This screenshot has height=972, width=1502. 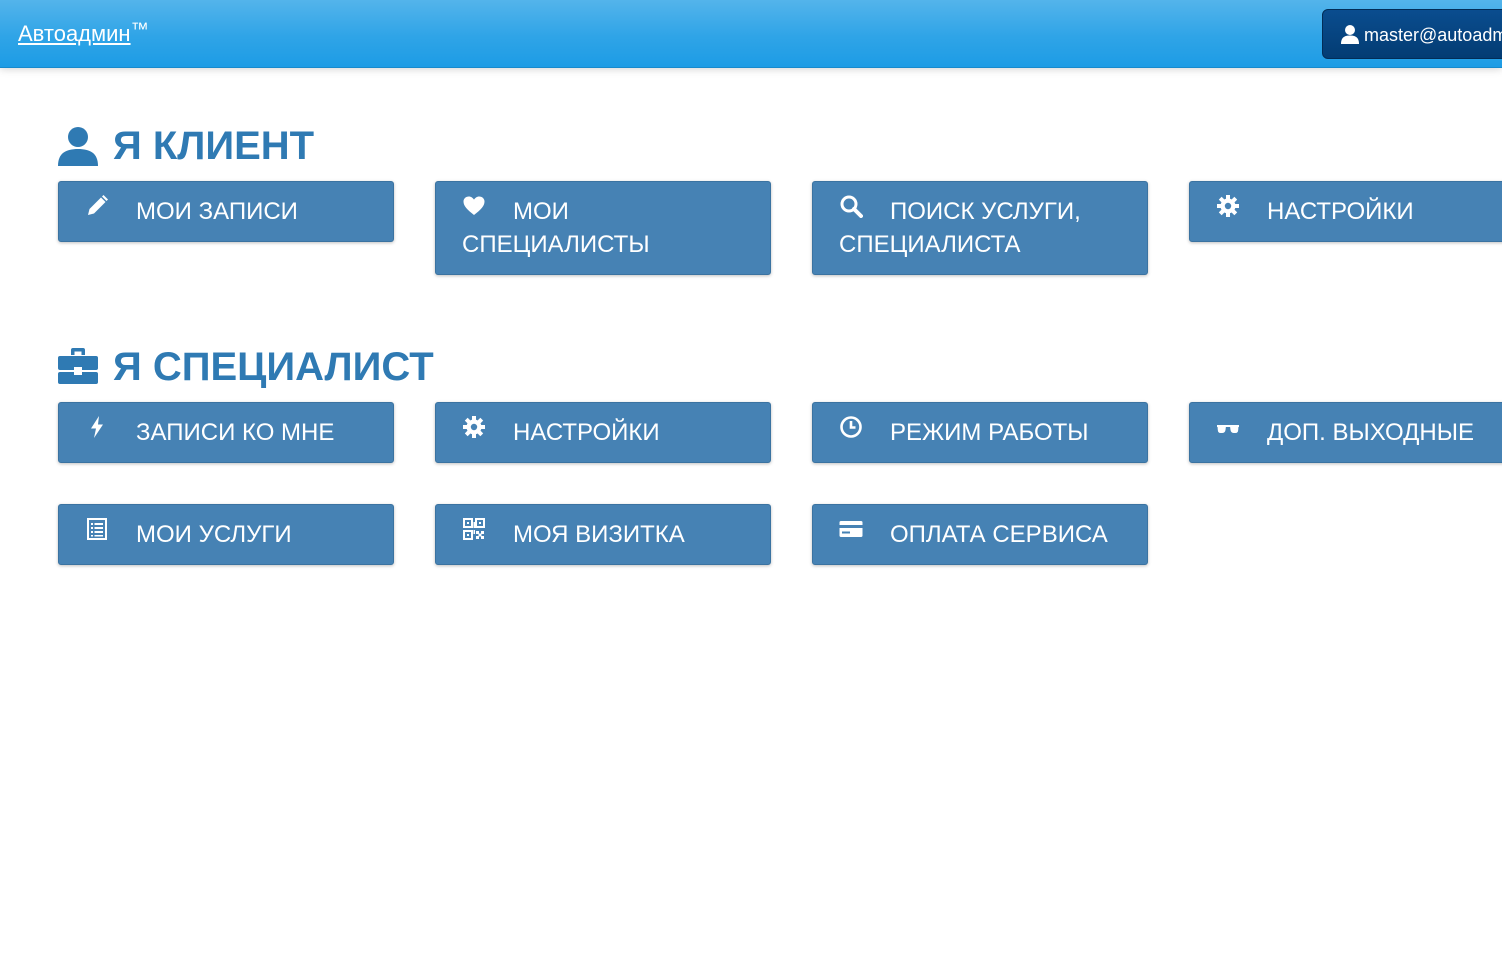 I want to click on my-services-button: МОИ УСЛУГИ, so click(x=226, y=534).